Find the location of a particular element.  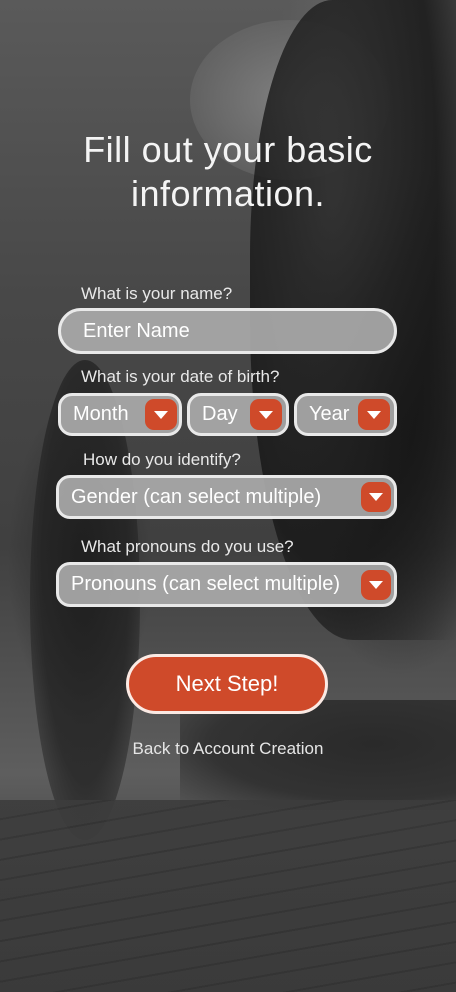

name-placeholder: Enter Name is located at coordinates (136, 330).